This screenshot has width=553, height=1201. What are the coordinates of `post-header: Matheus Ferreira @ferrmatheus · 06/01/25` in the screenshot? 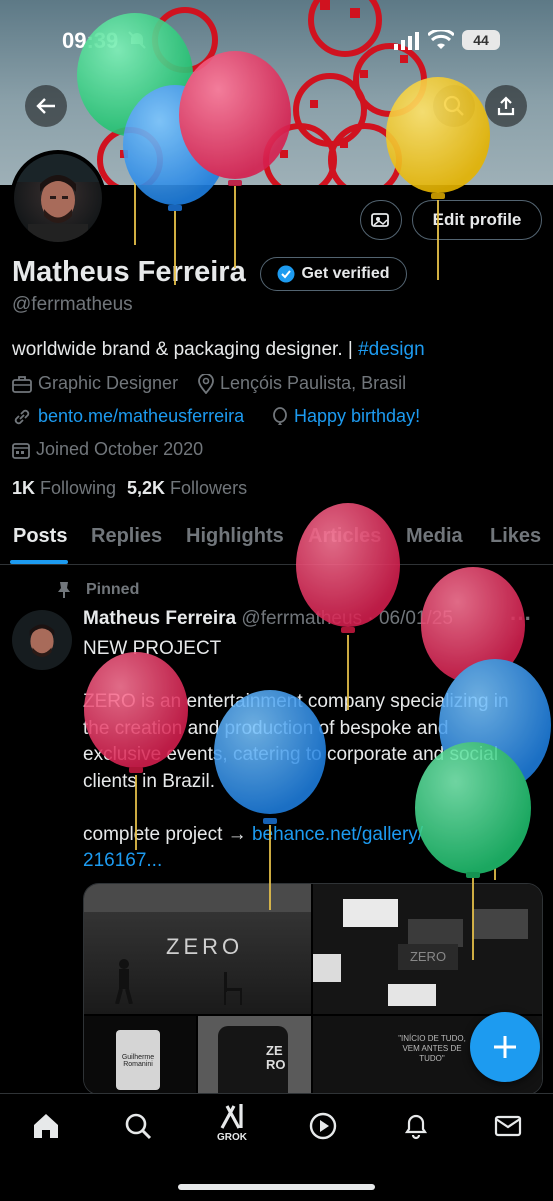 It's located at (268, 618).